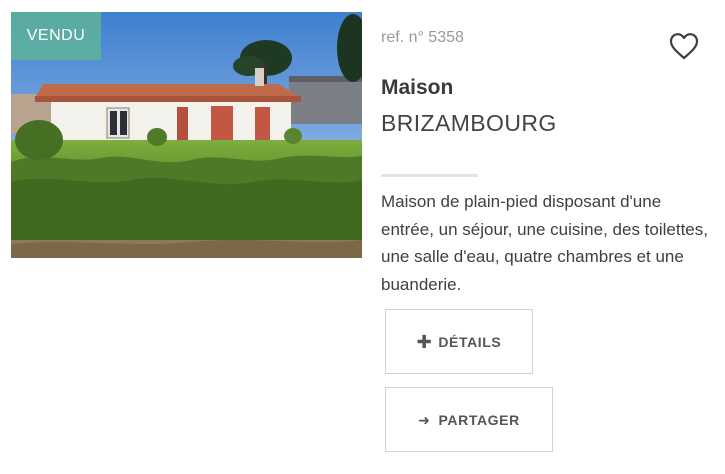  Describe the element at coordinates (422, 37) in the screenshot. I see `reference-number: ref. n° 5358` at that location.